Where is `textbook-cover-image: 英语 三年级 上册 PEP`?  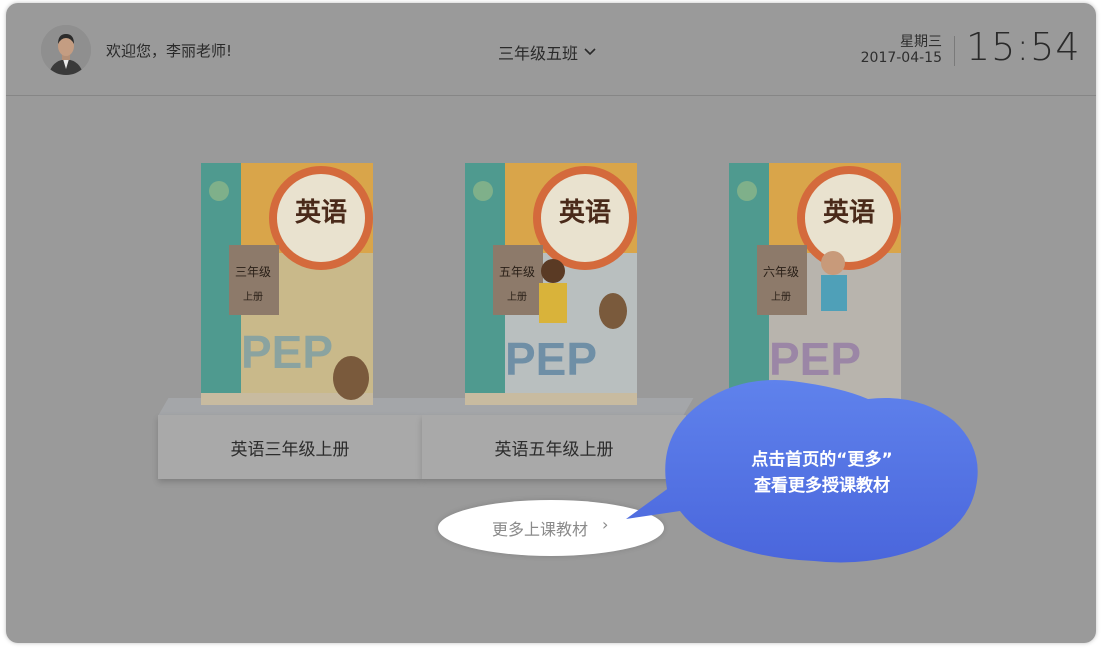
textbook-cover-image: 英语 三年级 上册 PEP is located at coordinates (287, 284).